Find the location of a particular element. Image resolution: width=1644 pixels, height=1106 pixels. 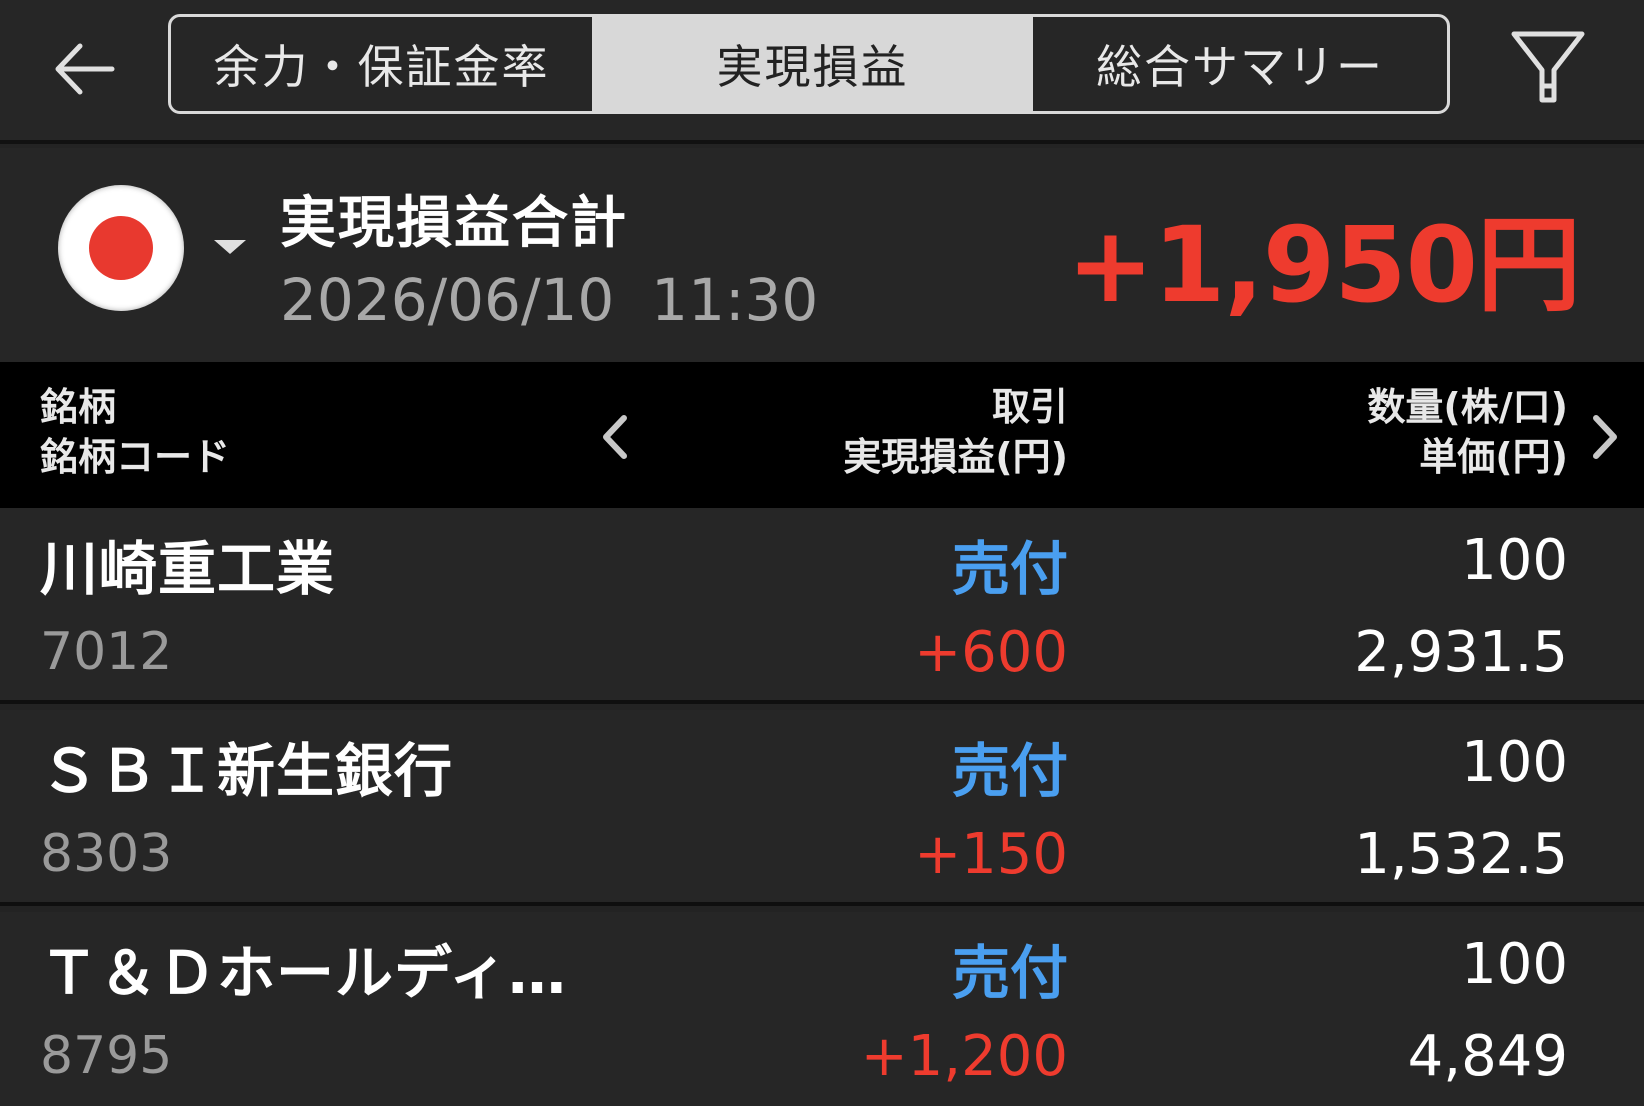

stock-name: 川崎重工業 is located at coordinates (188, 569).